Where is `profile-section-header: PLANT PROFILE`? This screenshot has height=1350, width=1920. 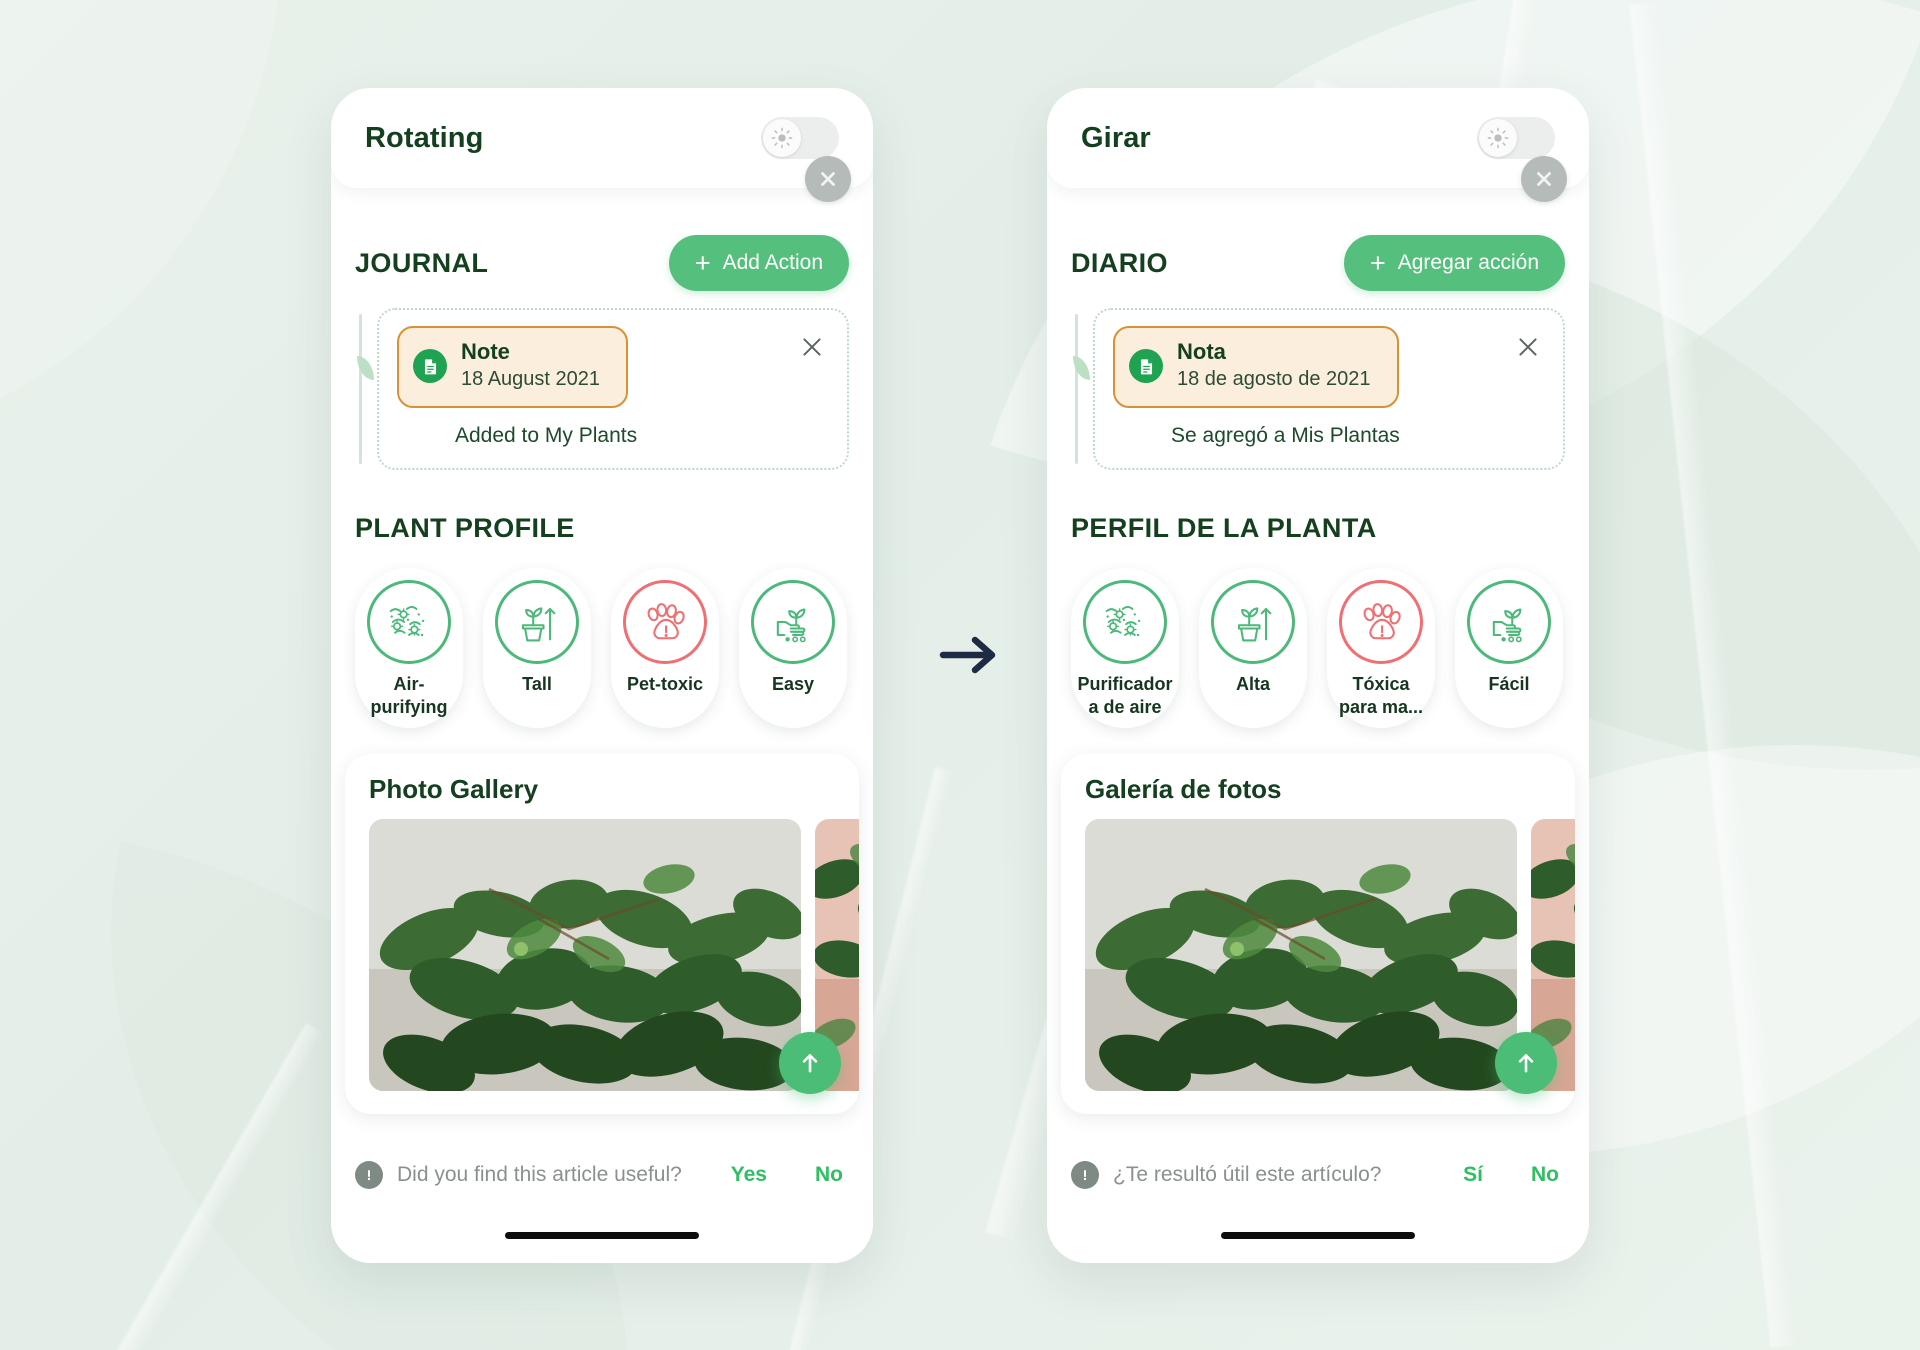 profile-section-header: PLANT PROFILE is located at coordinates (602, 528).